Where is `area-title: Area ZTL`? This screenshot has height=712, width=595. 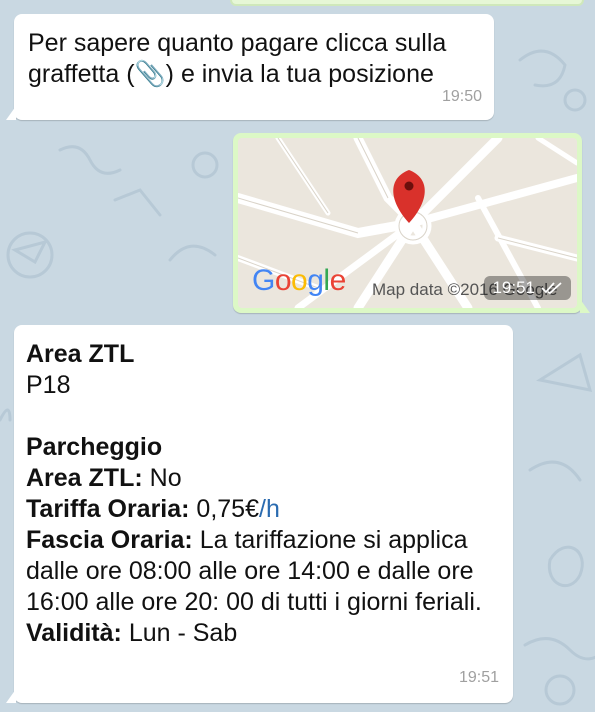 area-title: Area ZTL is located at coordinates (80, 354).